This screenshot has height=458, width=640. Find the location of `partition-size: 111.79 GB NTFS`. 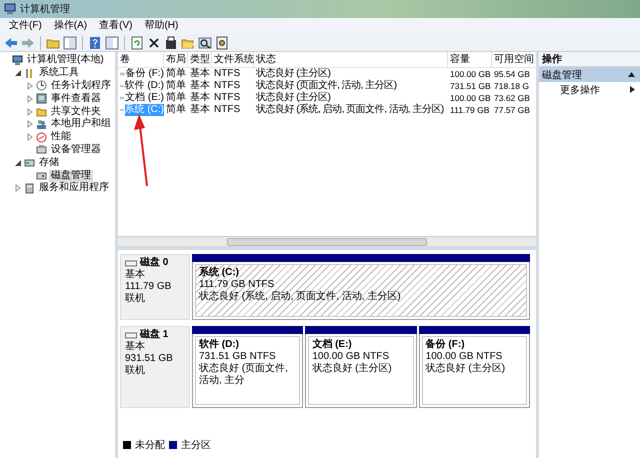

partition-size: 111.79 GB NTFS is located at coordinates (237, 284).